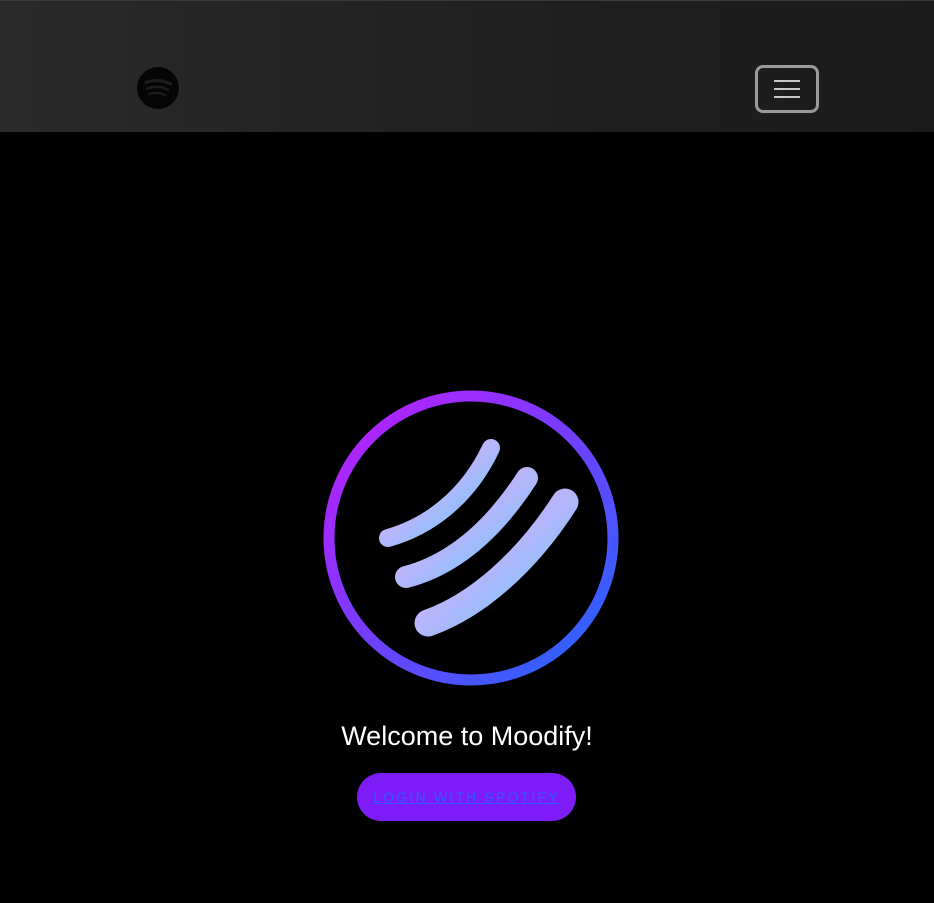  I want to click on menu-toggle-button, so click(787, 89).